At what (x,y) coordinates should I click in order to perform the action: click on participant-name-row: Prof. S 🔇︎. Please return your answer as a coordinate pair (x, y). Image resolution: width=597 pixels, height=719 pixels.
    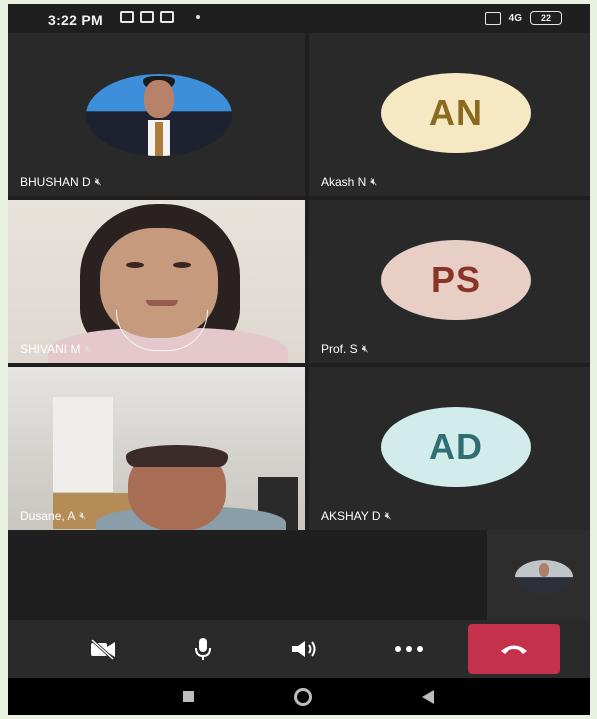
    Looking at the image, I should click on (345, 349).